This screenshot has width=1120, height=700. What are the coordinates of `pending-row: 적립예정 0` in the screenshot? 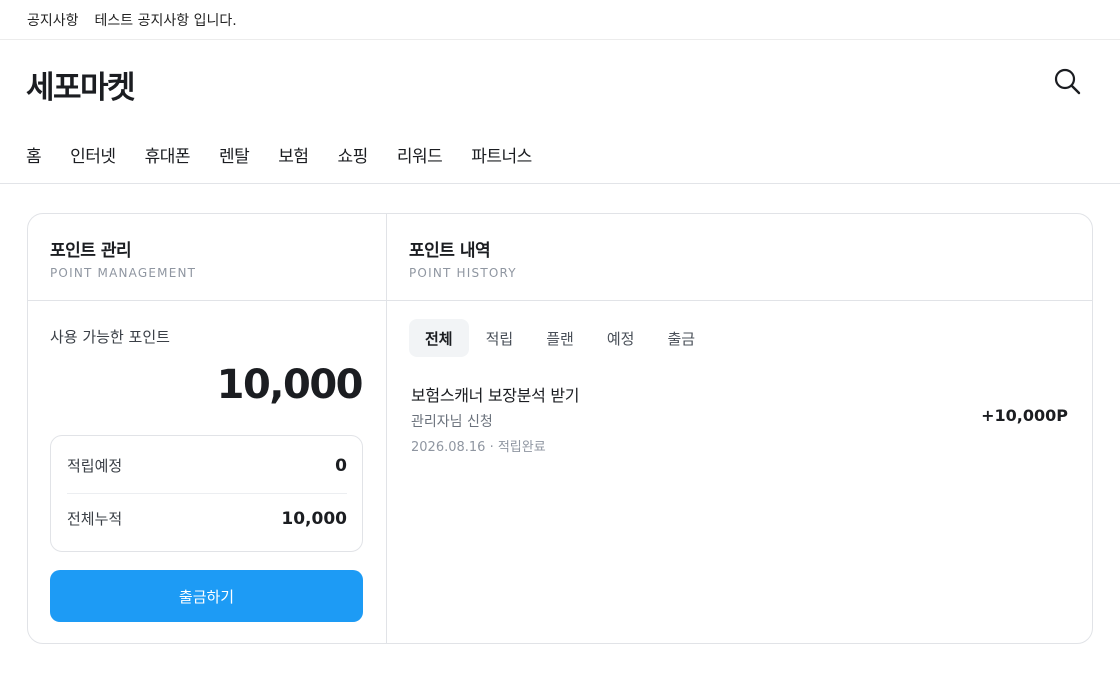 It's located at (207, 465).